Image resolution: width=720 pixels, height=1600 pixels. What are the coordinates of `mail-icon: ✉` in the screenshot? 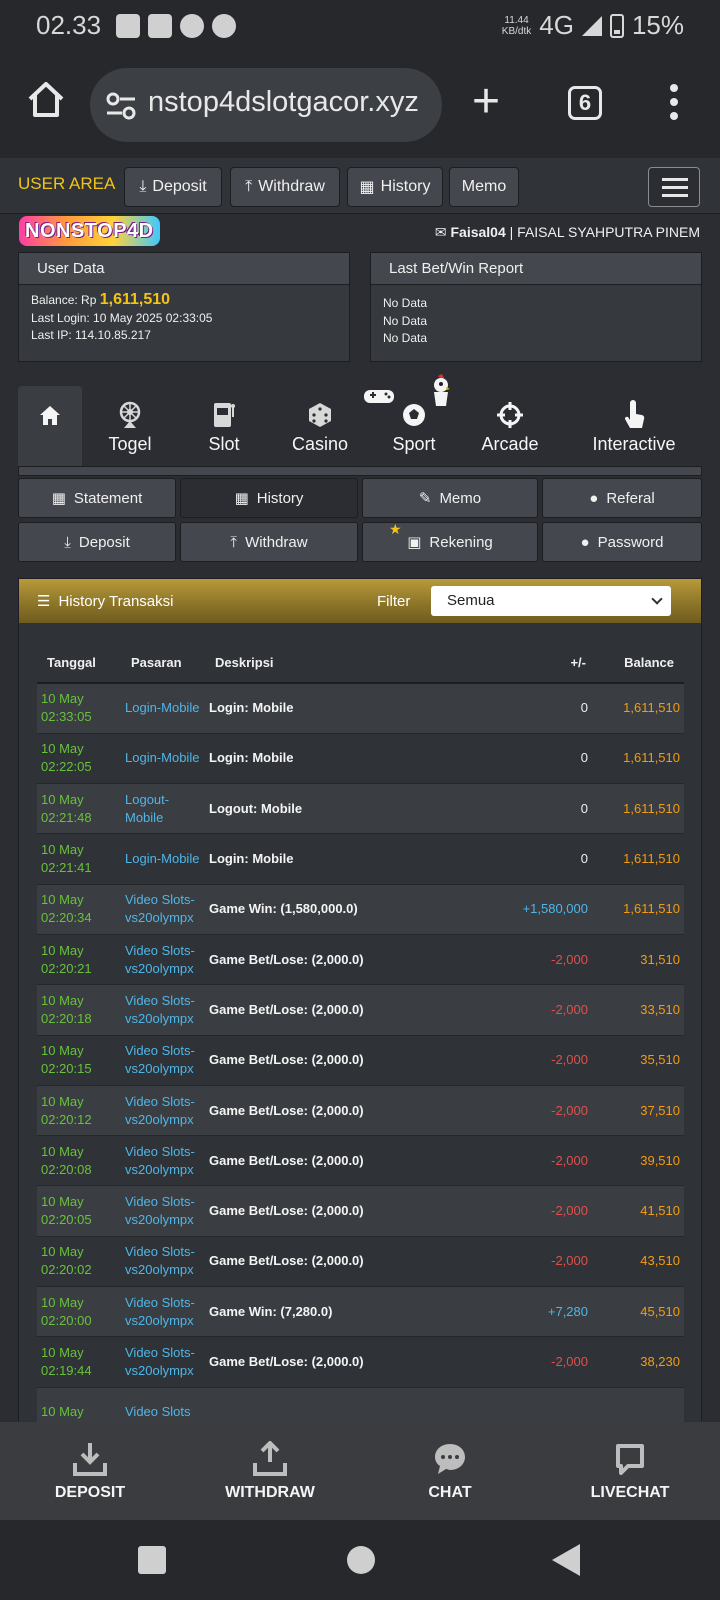 It's located at (440, 232).